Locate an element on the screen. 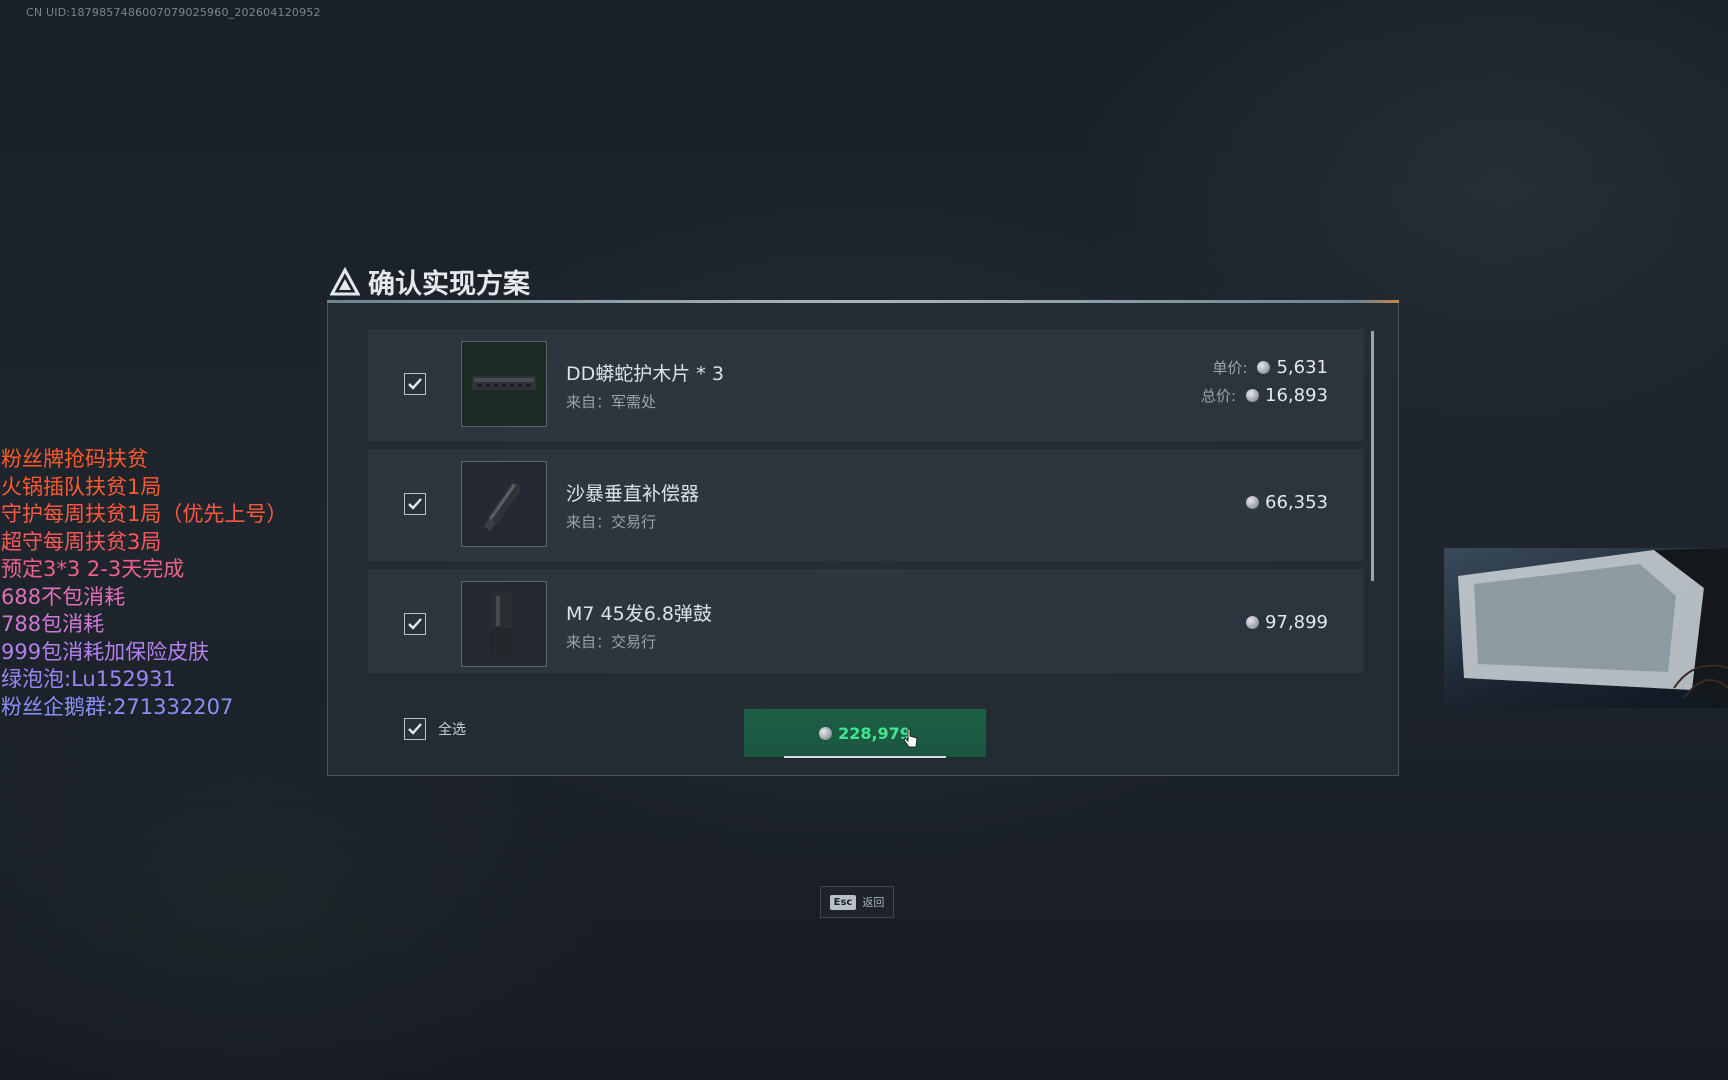 This screenshot has width=1728, height=1080. list-item: DD蟒蛇护木片 * 3 来自：军需处 单价: 5,631 总价: 16,893 is located at coordinates (866, 385).